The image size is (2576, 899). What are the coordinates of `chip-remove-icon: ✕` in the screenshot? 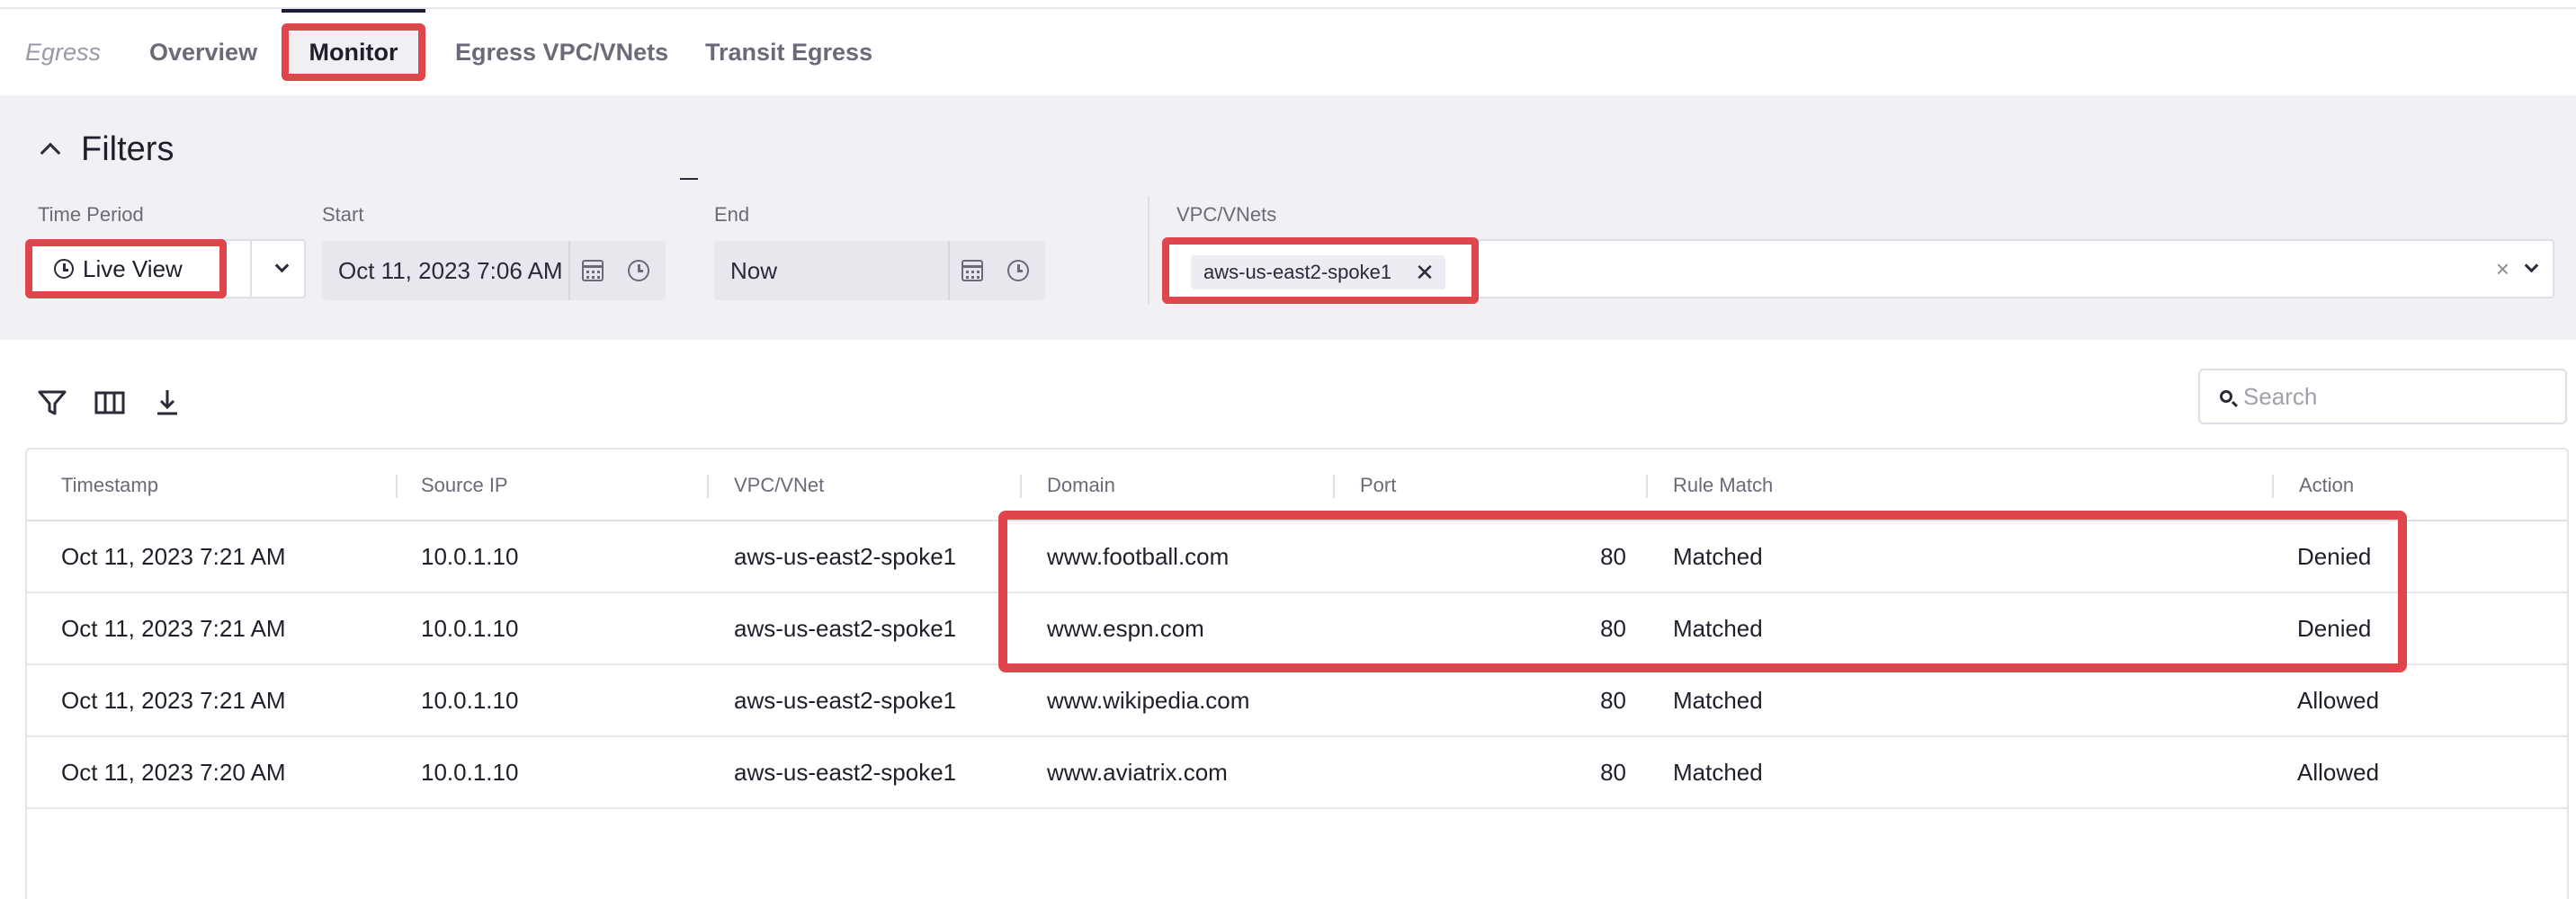 It's located at (1425, 273).